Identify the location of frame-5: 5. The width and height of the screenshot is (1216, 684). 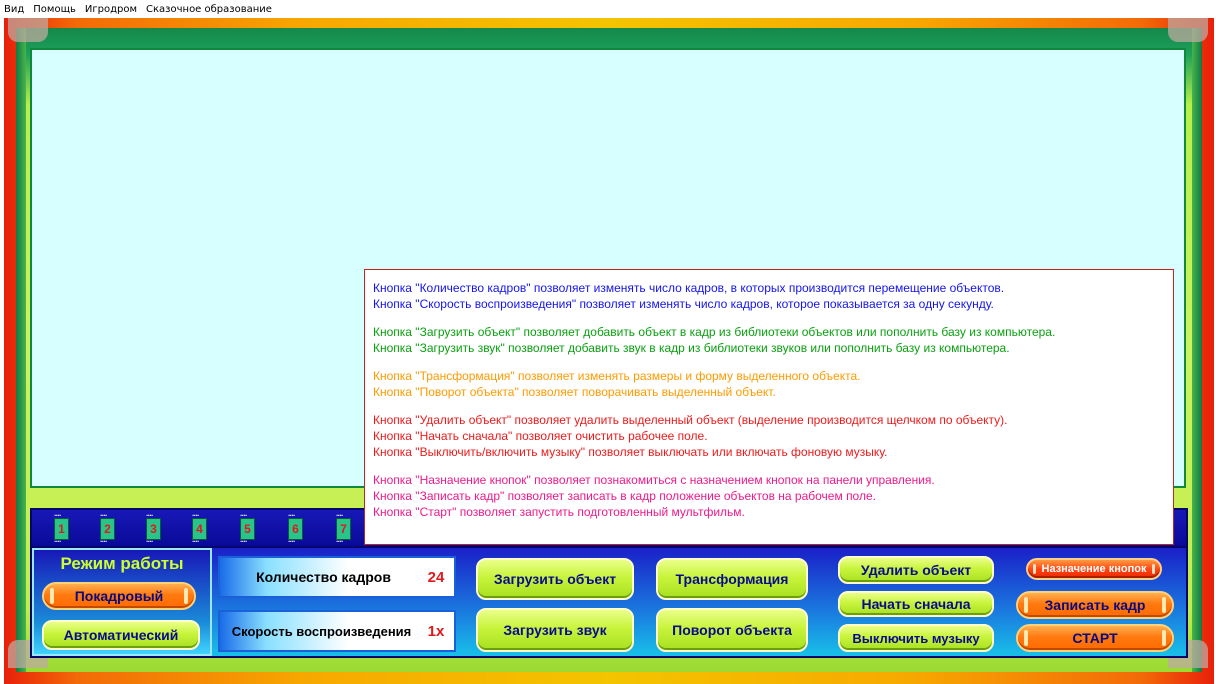
(247, 529).